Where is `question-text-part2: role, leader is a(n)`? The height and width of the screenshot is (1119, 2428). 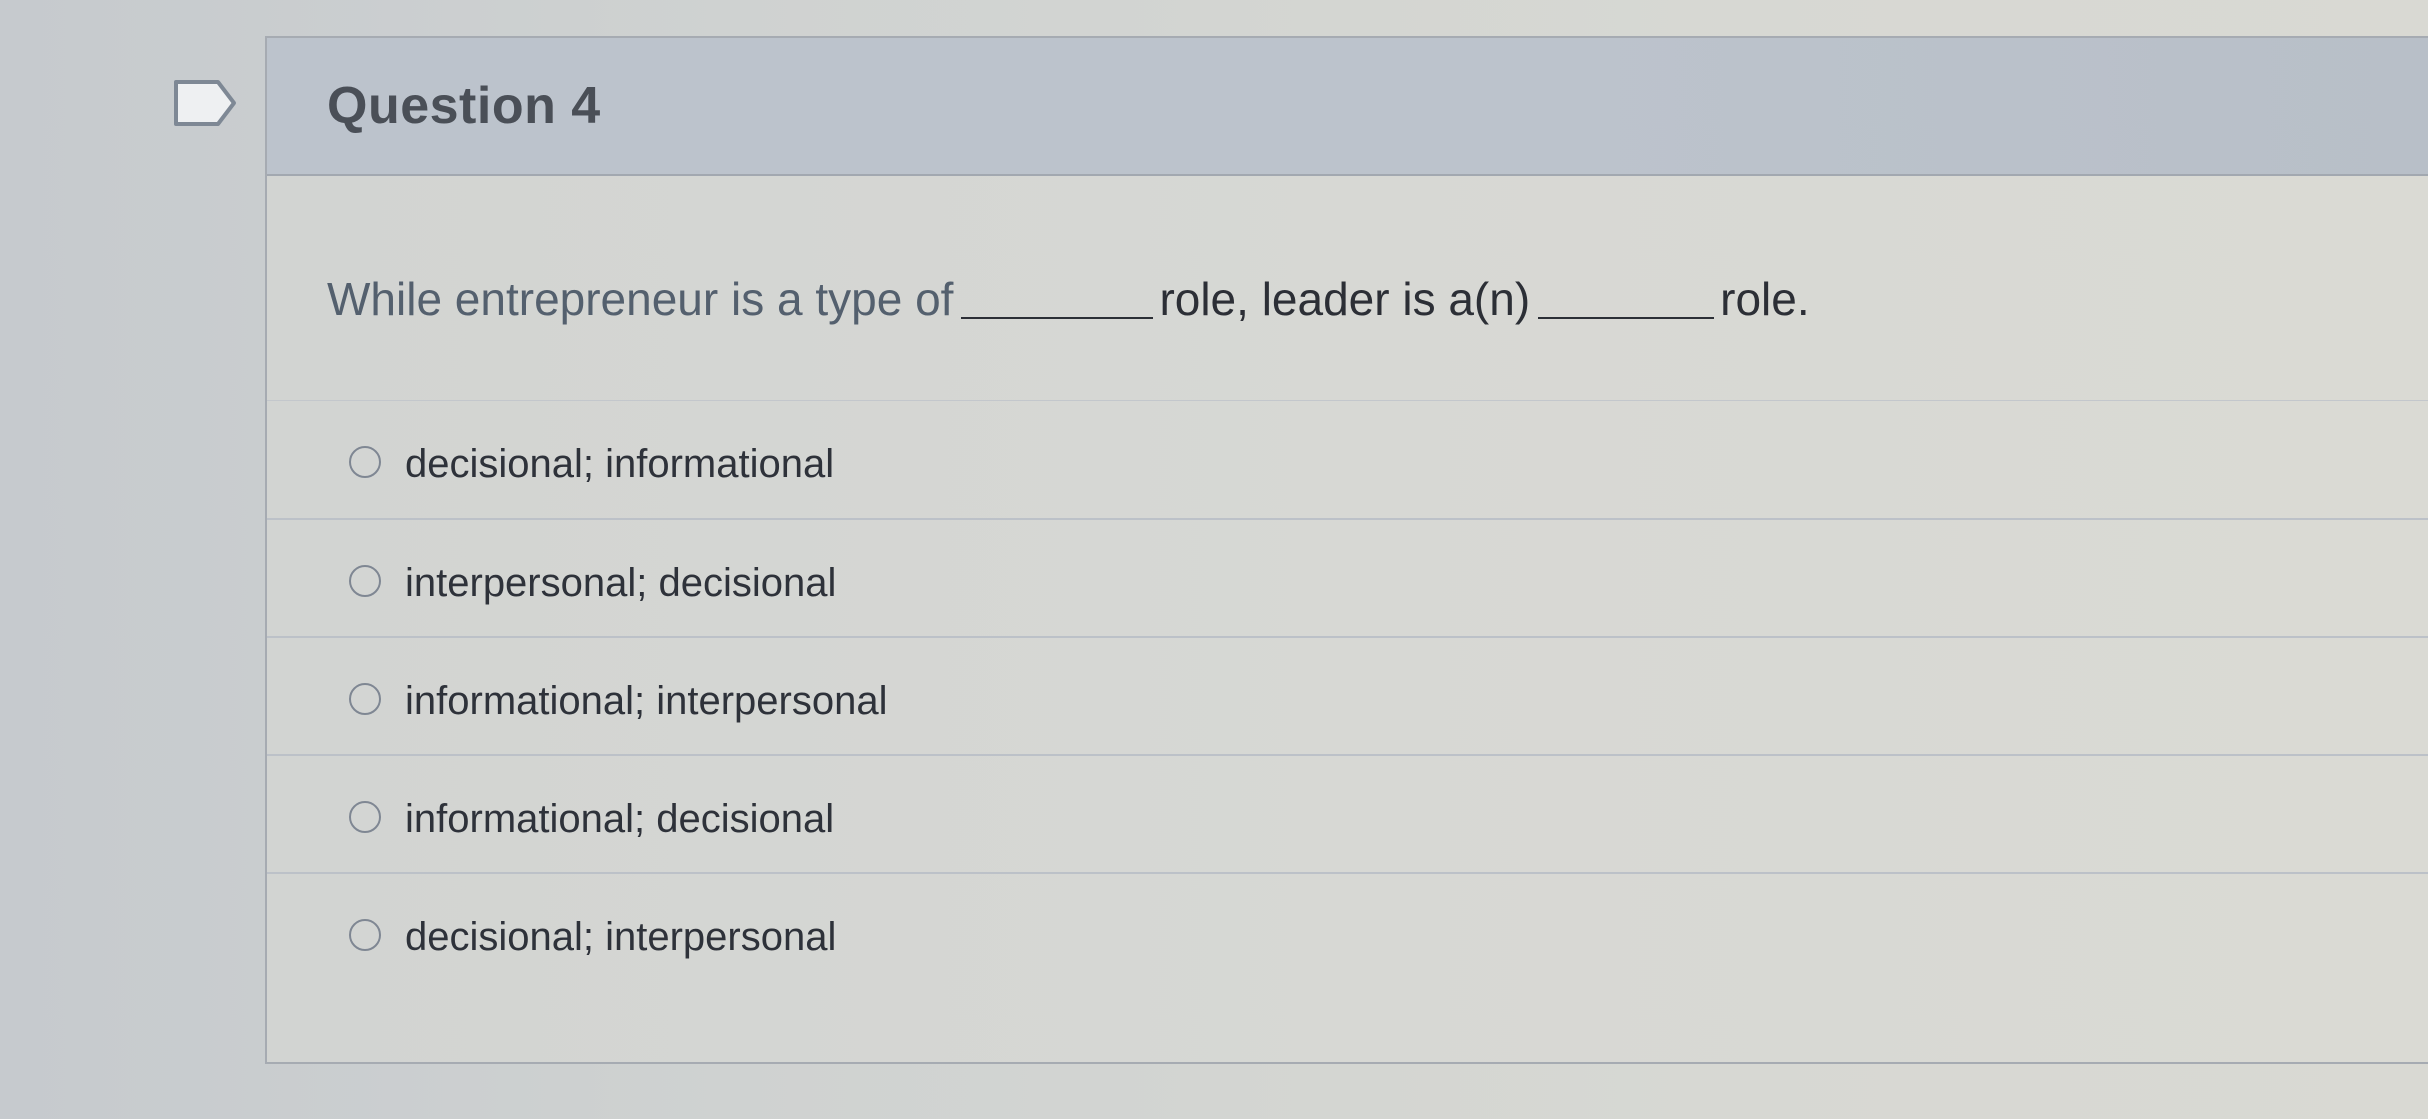 question-text-part2: role, leader is a(n) is located at coordinates (1345, 299).